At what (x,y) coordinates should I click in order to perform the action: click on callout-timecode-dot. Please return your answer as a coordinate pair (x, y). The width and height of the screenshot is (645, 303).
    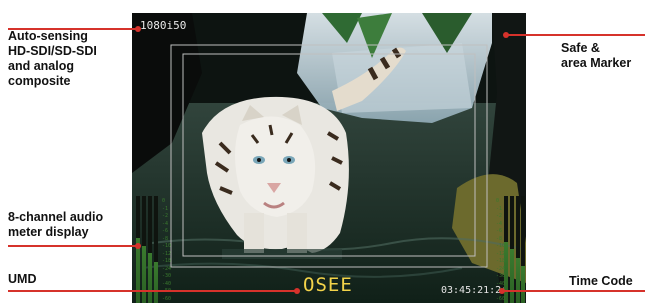
    Looking at the image, I should click on (502, 291).